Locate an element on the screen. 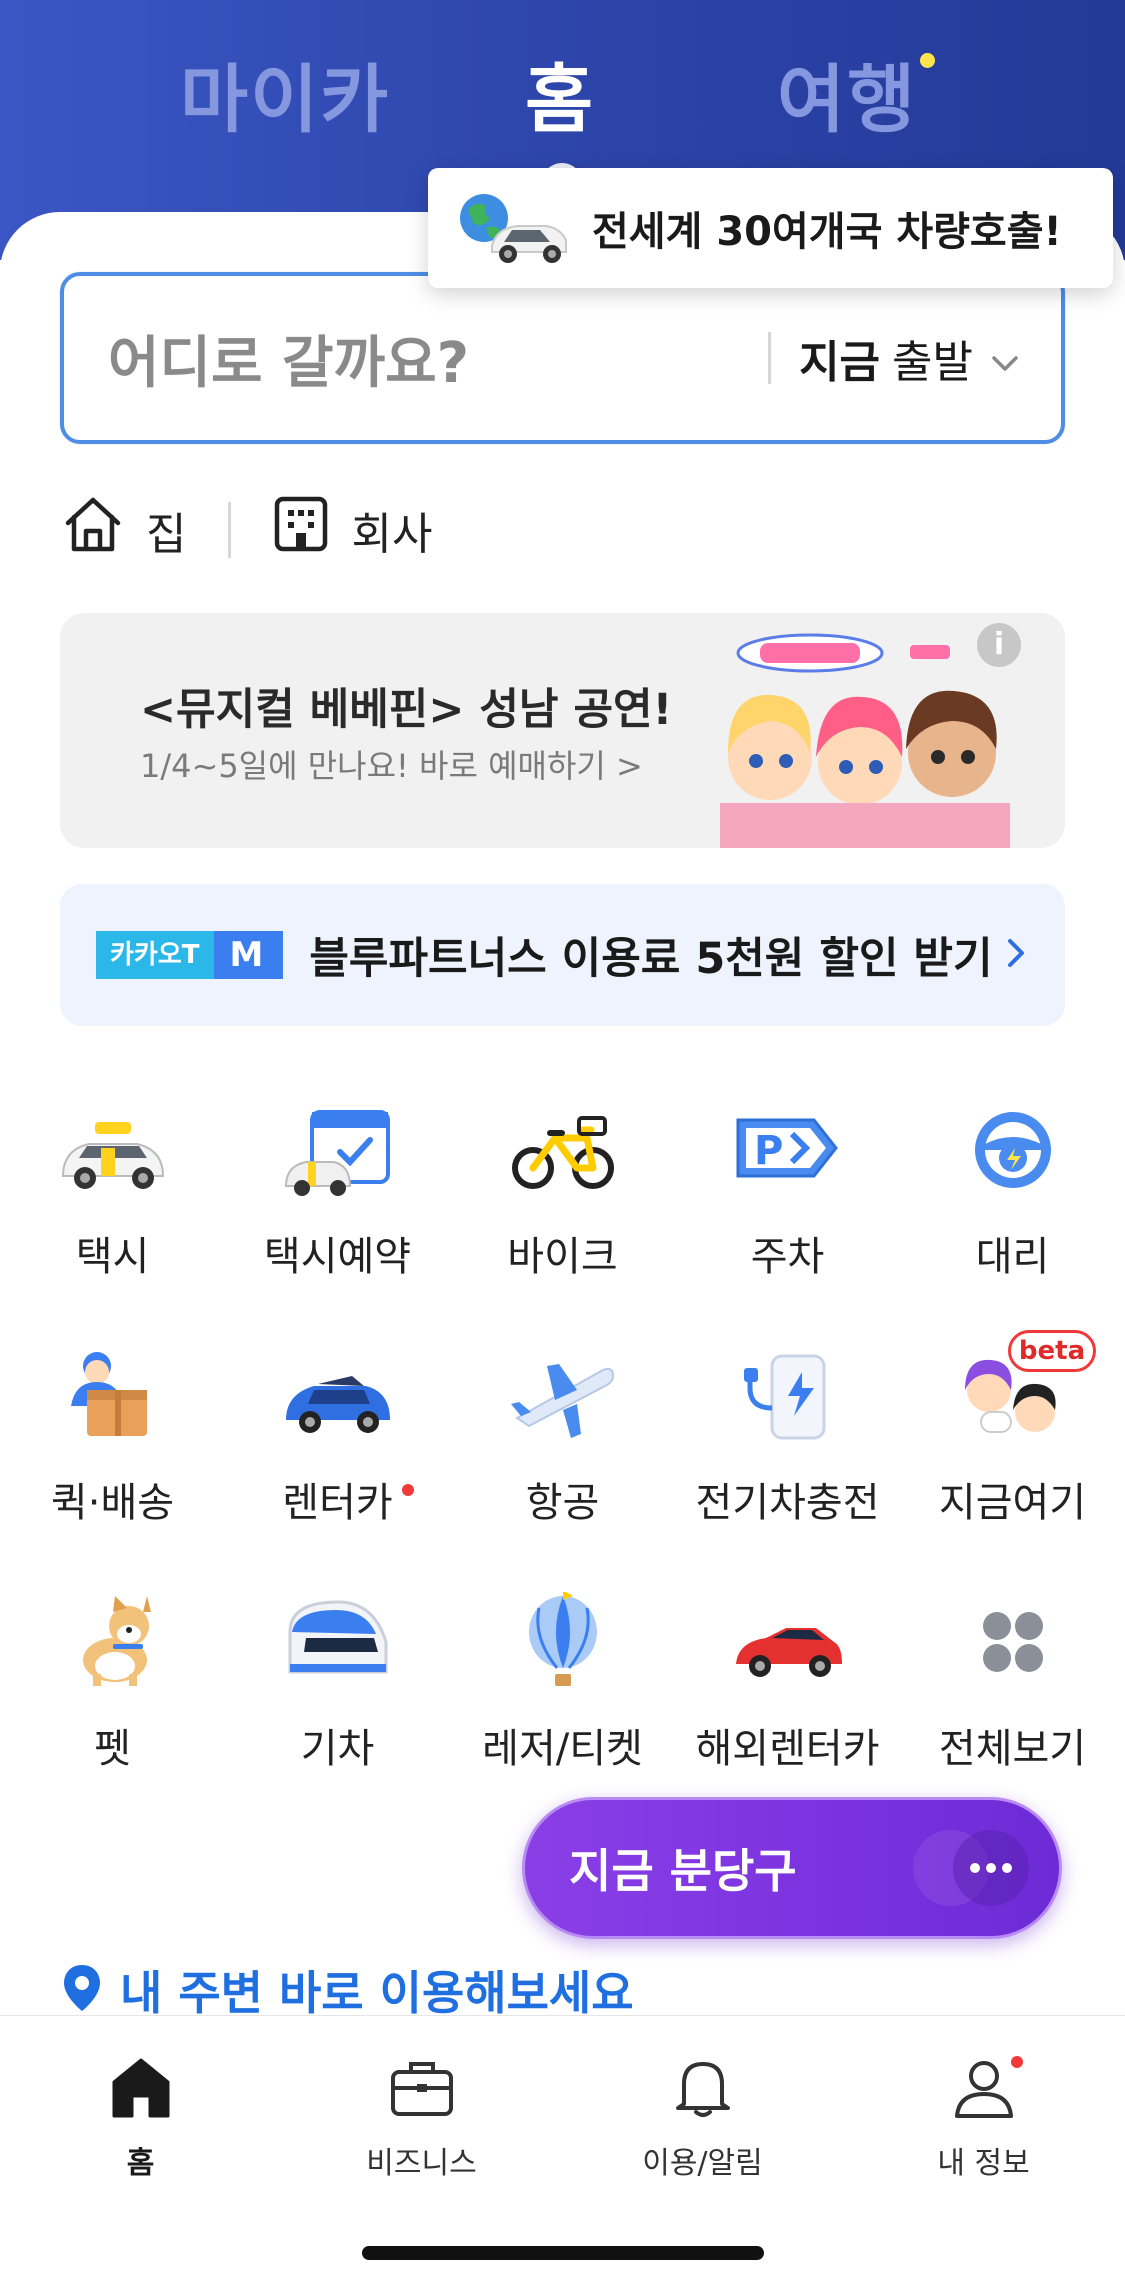 The image size is (1125, 2284). service-label: 펫 is located at coordinates (112, 1749).